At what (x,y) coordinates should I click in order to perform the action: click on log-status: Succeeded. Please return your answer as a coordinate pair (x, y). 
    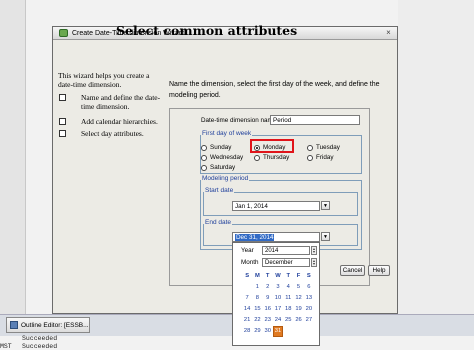
    Looking at the image, I should click on (40, 338).